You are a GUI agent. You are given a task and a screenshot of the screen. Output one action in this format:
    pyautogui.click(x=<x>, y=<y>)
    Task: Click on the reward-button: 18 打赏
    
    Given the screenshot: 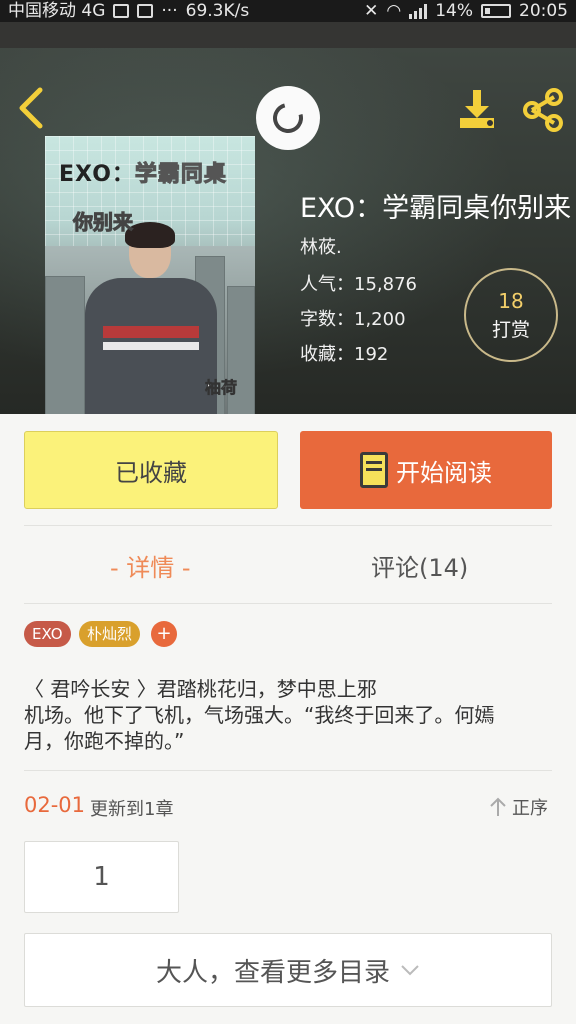 What is the action you would take?
    pyautogui.click(x=511, y=315)
    